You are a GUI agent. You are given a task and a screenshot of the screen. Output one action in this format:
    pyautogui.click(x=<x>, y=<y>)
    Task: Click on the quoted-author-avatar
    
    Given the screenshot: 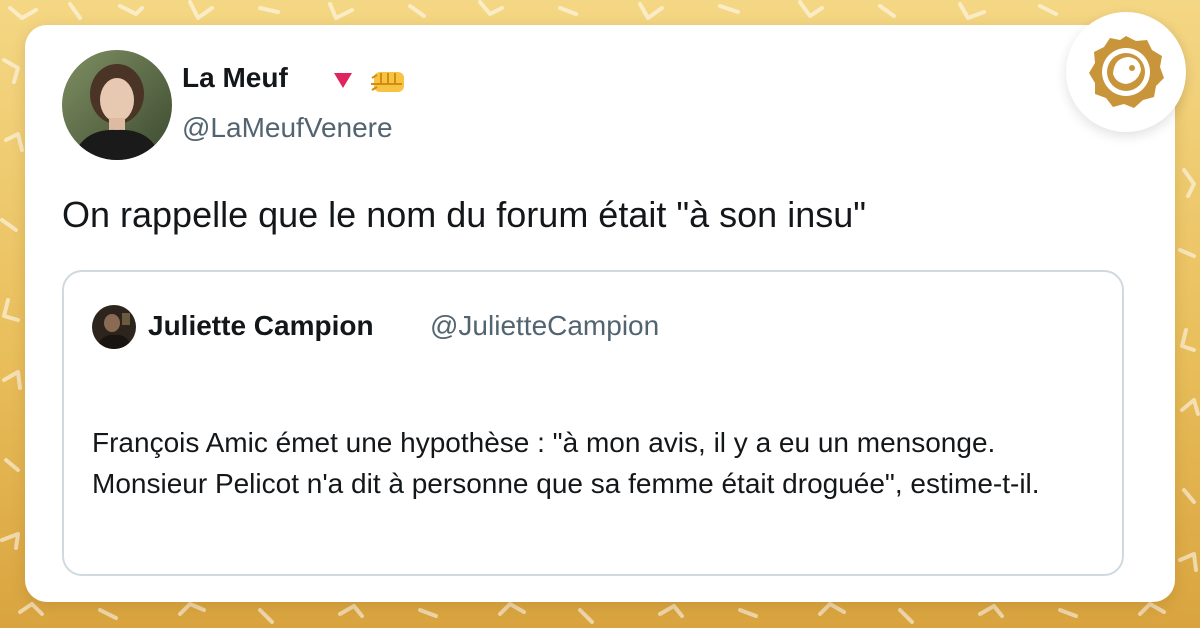 What is the action you would take?
    pyautogui.click(x=114, y=327)
    